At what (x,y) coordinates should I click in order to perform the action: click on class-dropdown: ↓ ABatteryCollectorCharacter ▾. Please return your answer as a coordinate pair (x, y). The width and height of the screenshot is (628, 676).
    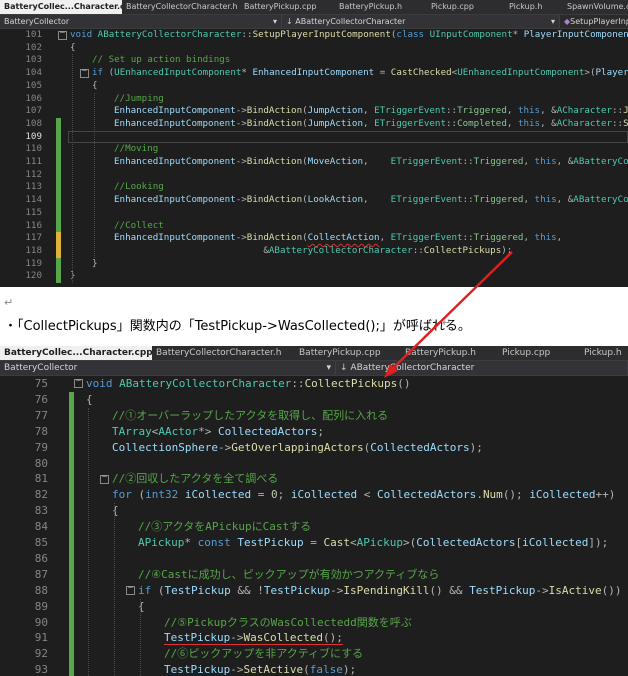
    Looking at the image, I should click on (421, 21).